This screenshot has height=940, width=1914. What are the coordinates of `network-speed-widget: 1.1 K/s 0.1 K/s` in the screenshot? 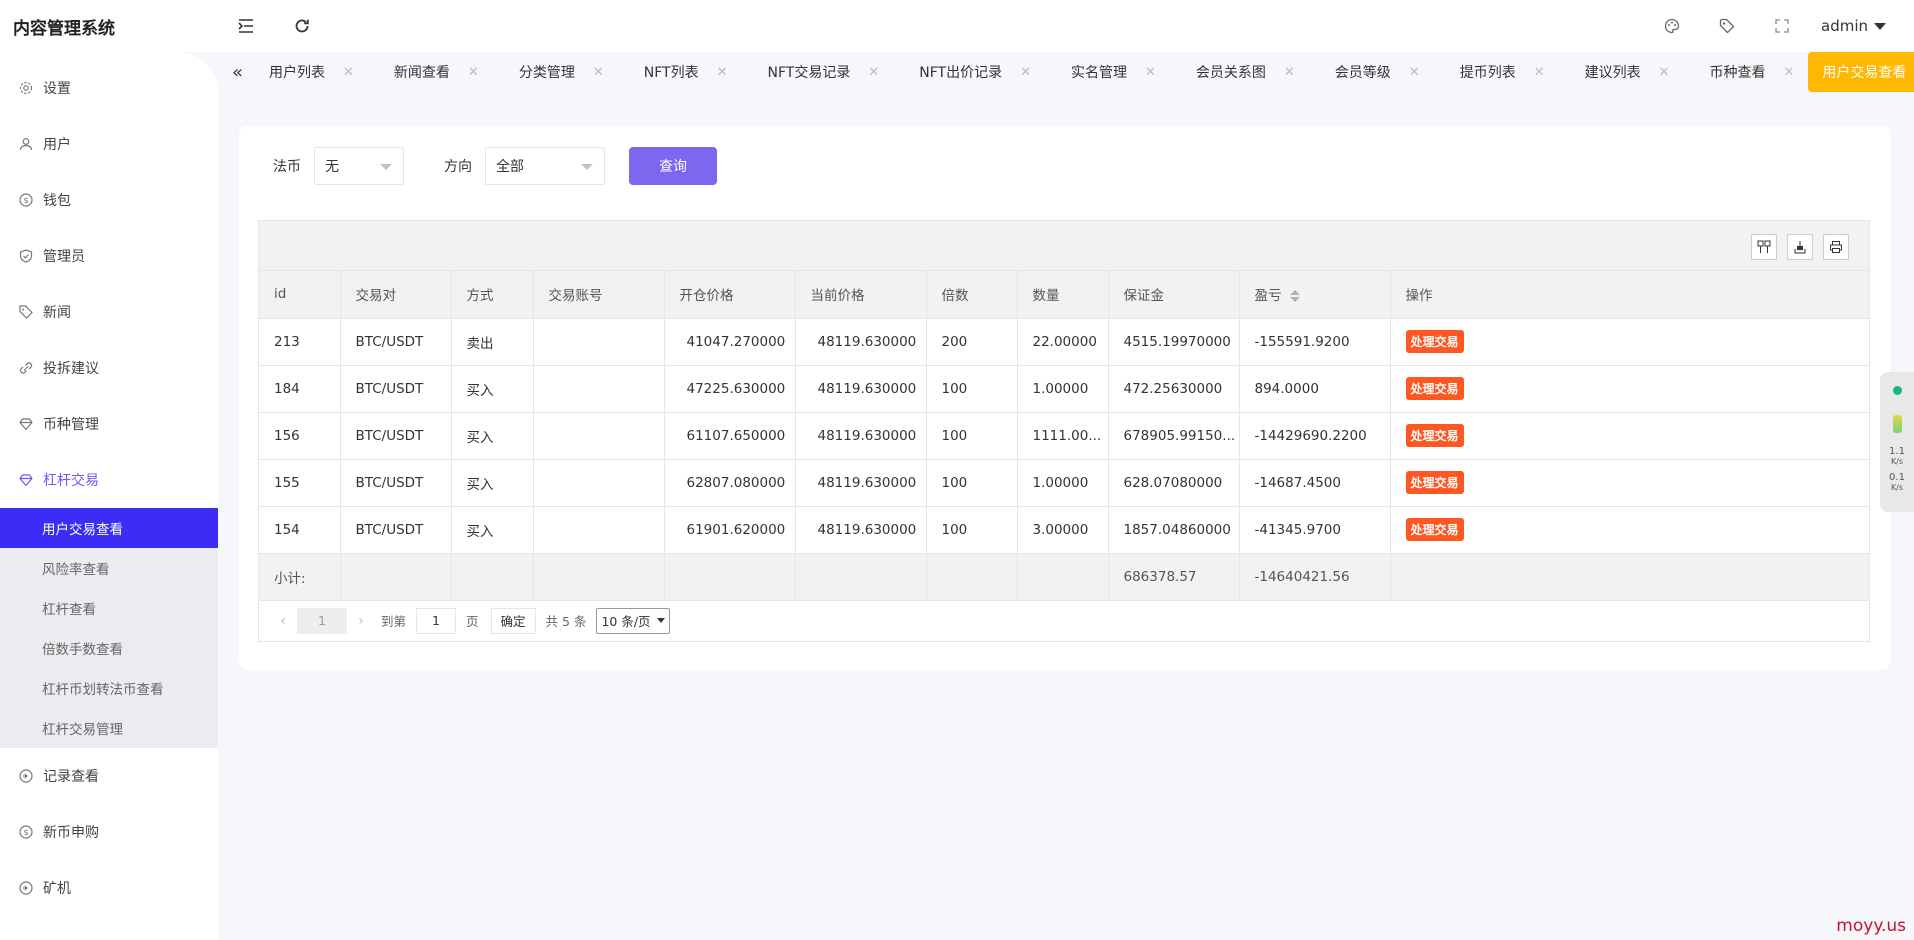 It's located at (1897, 442).